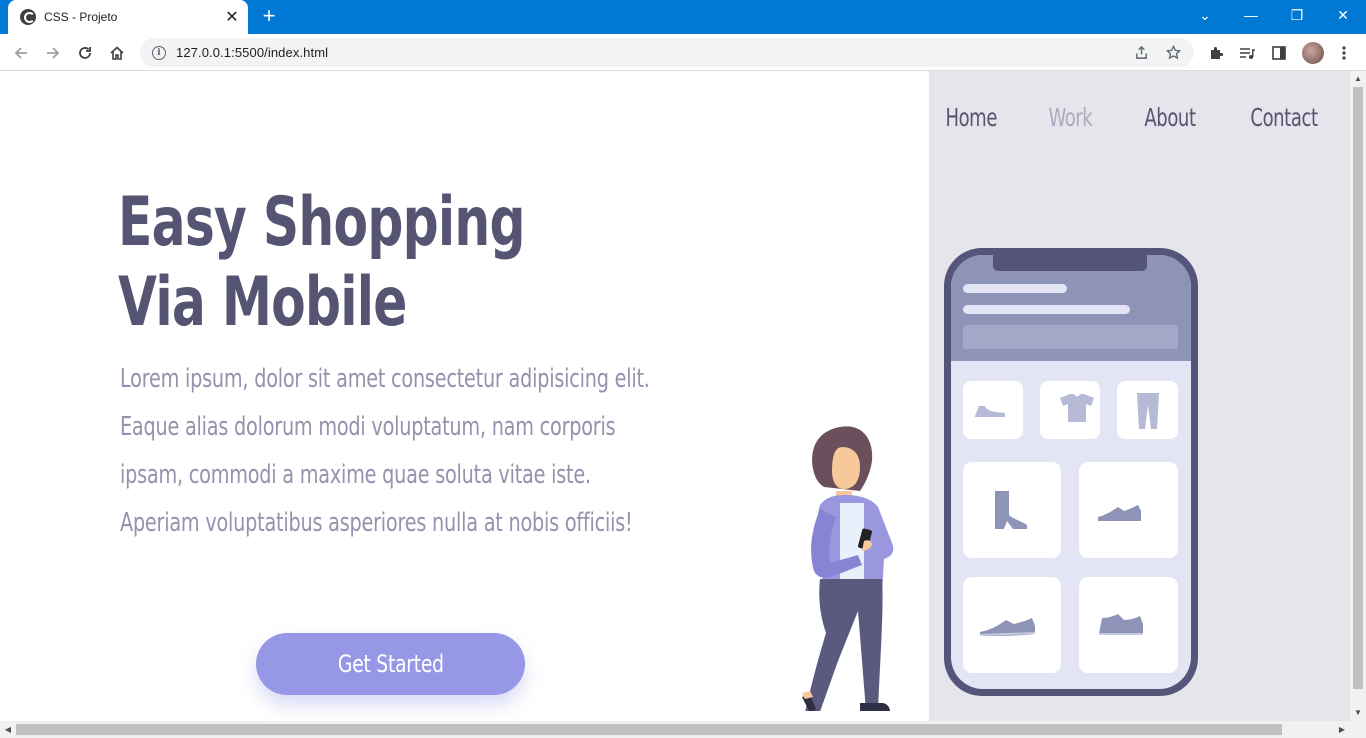 The image size is (1366, 738). Describe the element at coordinates (1205, 15) in the screenshot. I see `tab-search-icon: ⌄` at that location.